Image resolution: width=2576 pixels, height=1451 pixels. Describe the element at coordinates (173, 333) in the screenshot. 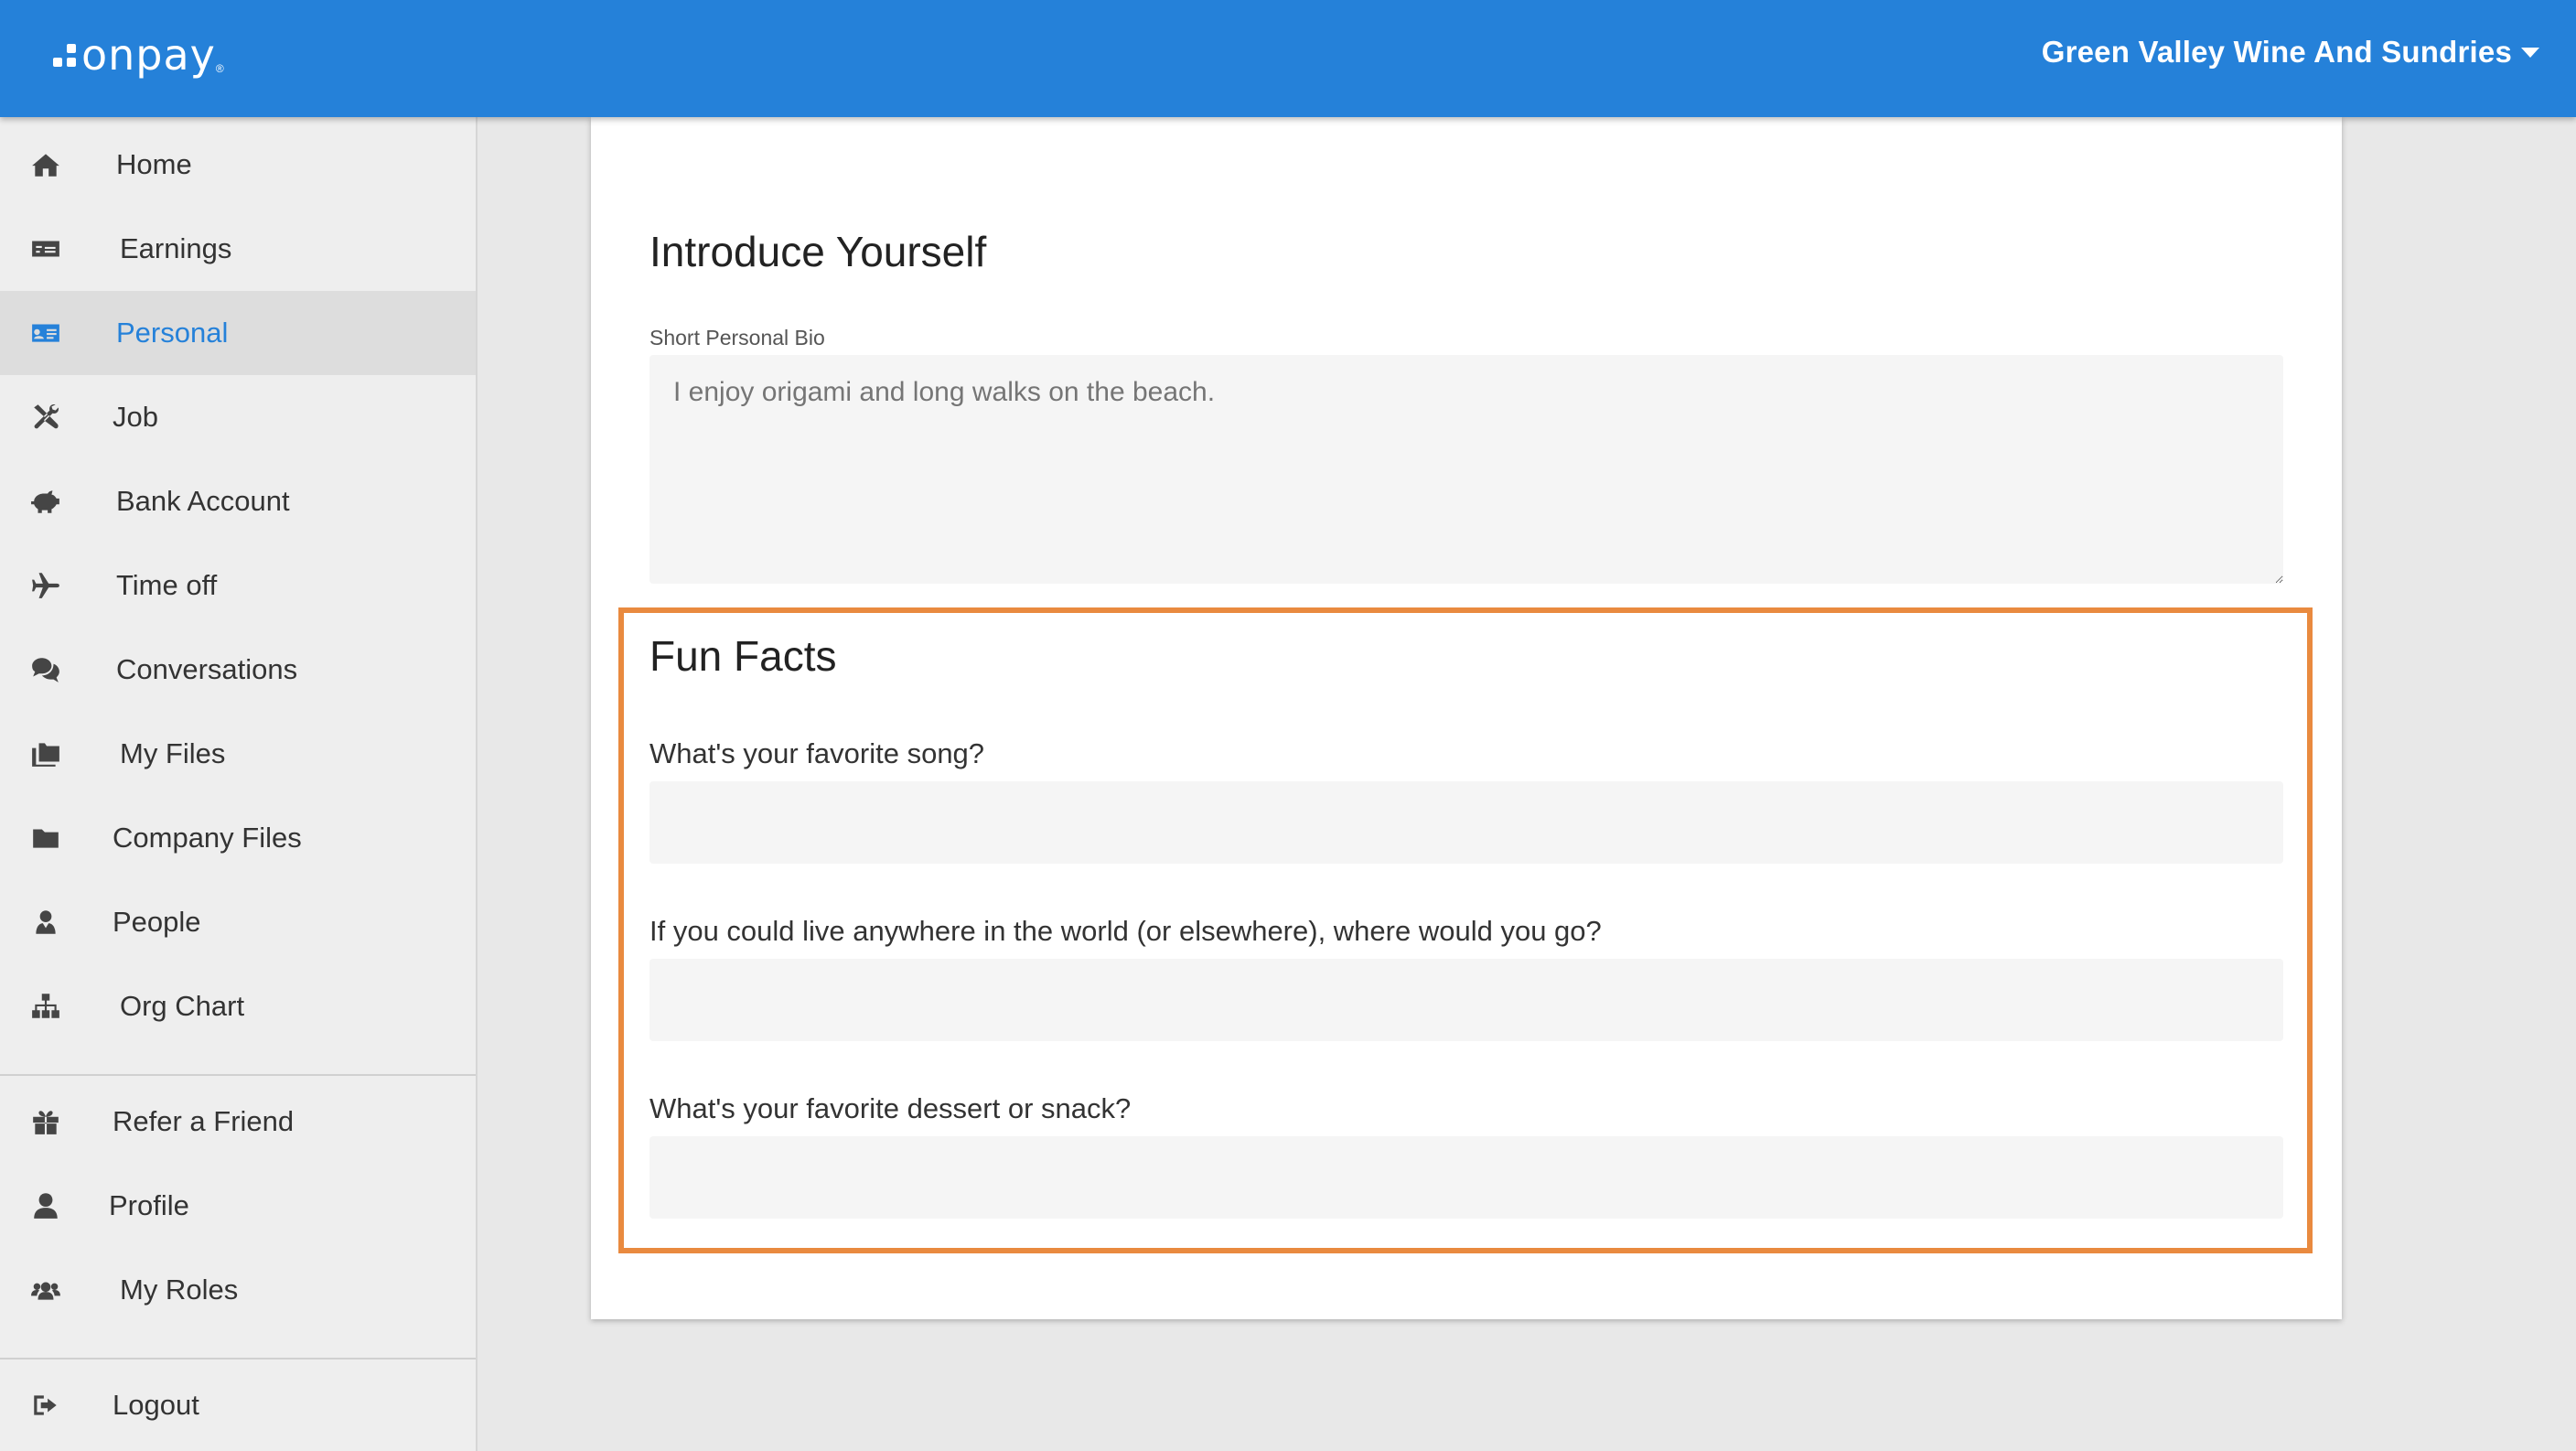

I see `sidebar-item-label: Personal` at that location.